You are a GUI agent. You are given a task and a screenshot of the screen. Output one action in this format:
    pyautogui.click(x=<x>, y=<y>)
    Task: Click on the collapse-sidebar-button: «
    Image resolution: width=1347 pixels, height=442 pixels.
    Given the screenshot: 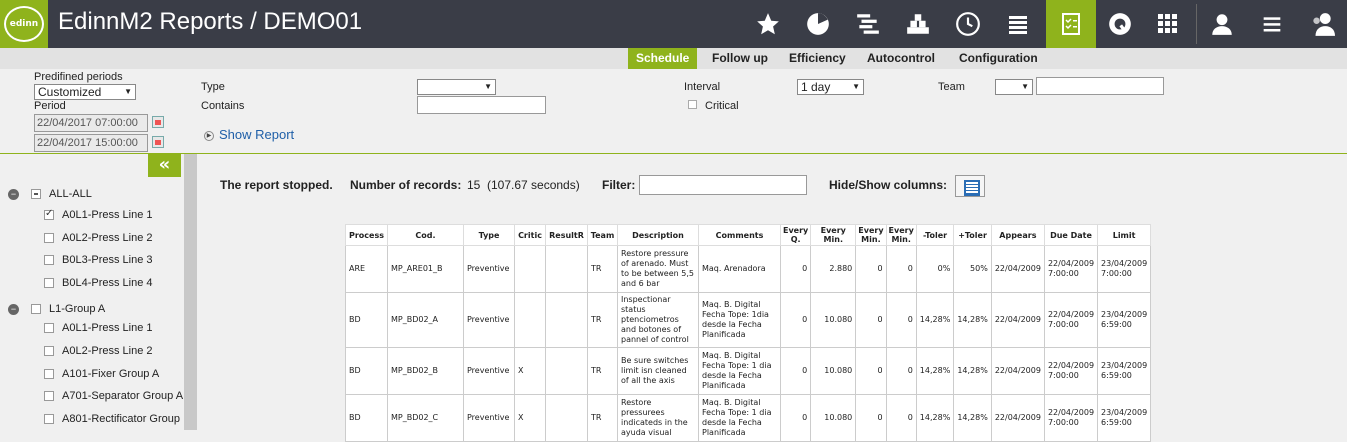 What is the action you would take?
    pyautogui.click(x=164, y=165)
    